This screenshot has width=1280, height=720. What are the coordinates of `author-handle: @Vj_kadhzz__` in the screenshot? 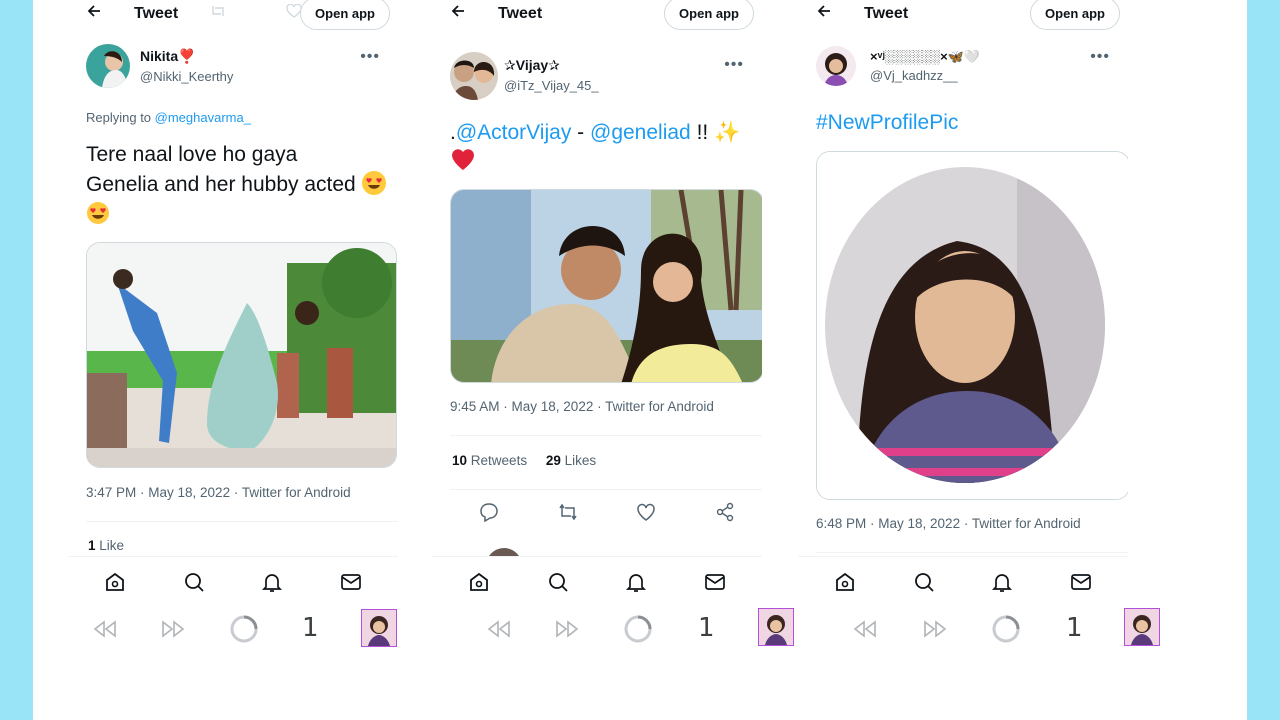 It's located at (914, 75).